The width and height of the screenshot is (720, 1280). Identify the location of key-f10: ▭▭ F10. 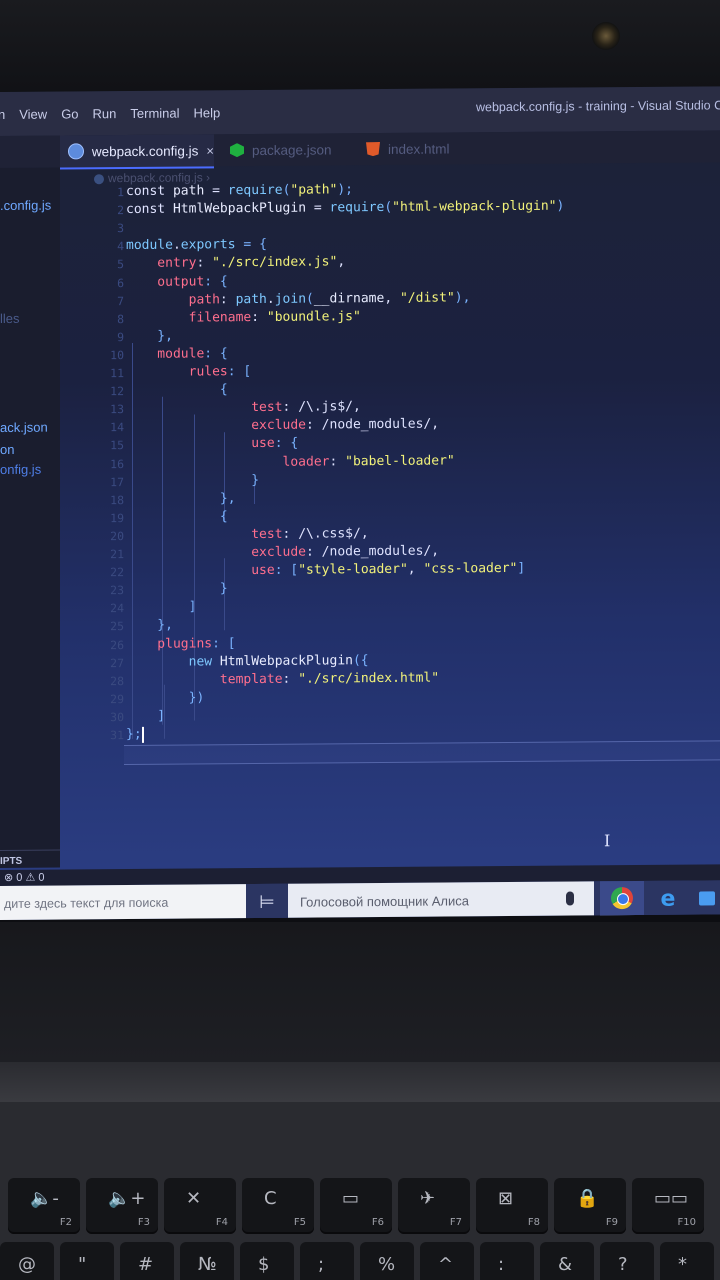
(668, 1206).